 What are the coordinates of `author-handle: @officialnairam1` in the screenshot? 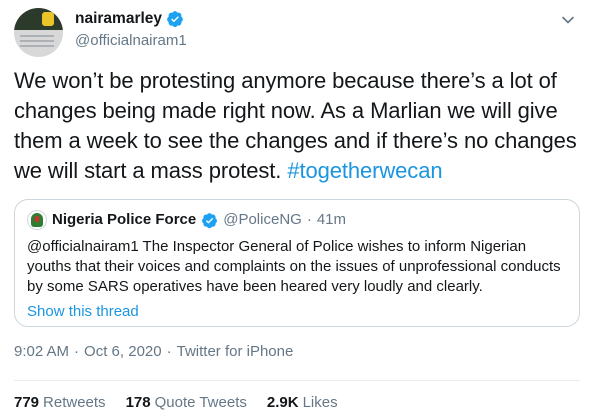 It's located at (131, 40).